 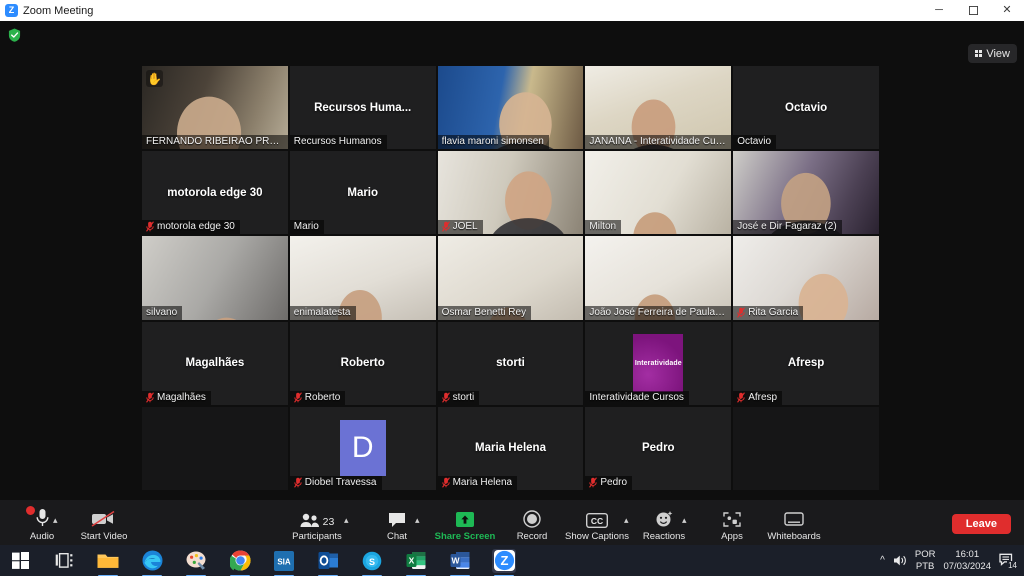 I want to click on participant-tile: Recursos Huma... Recursos Humanos, so click(x=362, y=108).